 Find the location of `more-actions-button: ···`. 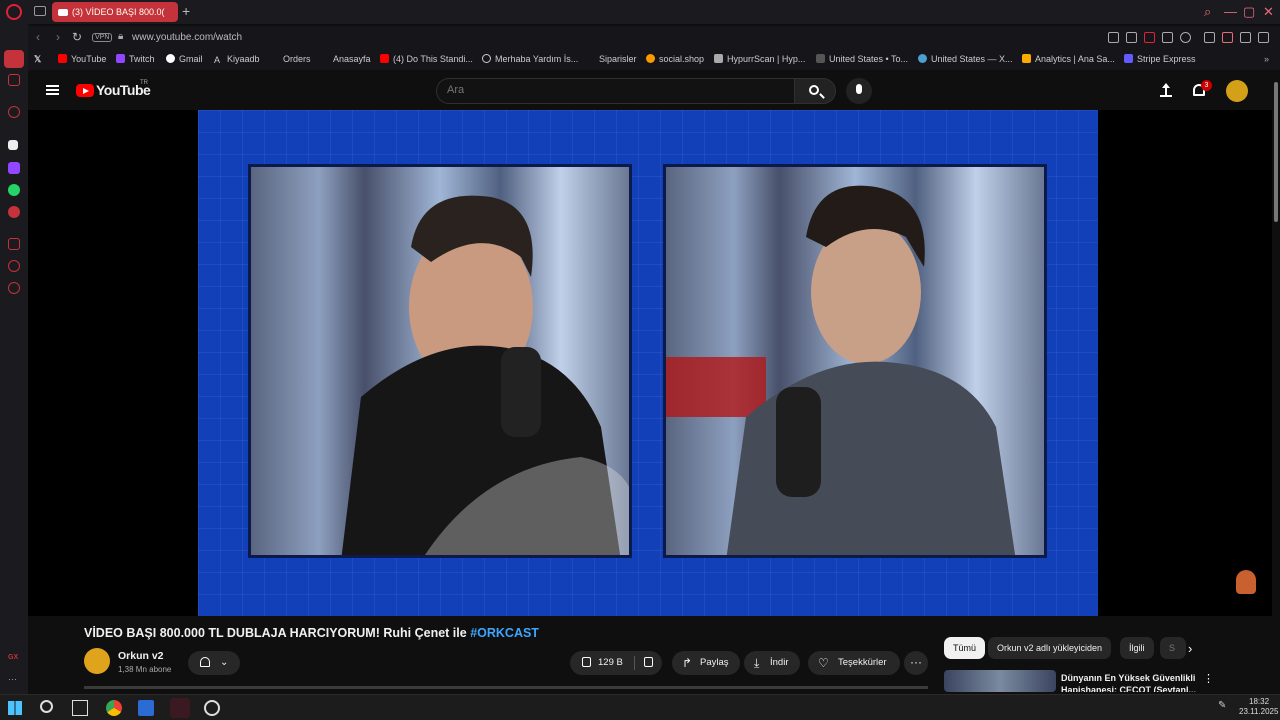

more-actions-button: ··· is located at coordinates (916, 663).